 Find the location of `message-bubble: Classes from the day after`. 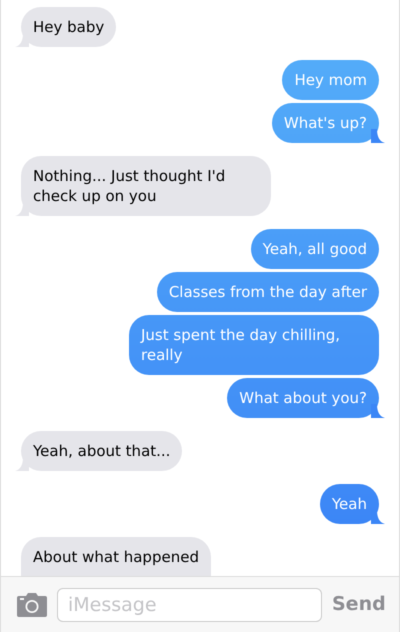

message-bubble: Classes from the day after is located at coordinates (267, 292).